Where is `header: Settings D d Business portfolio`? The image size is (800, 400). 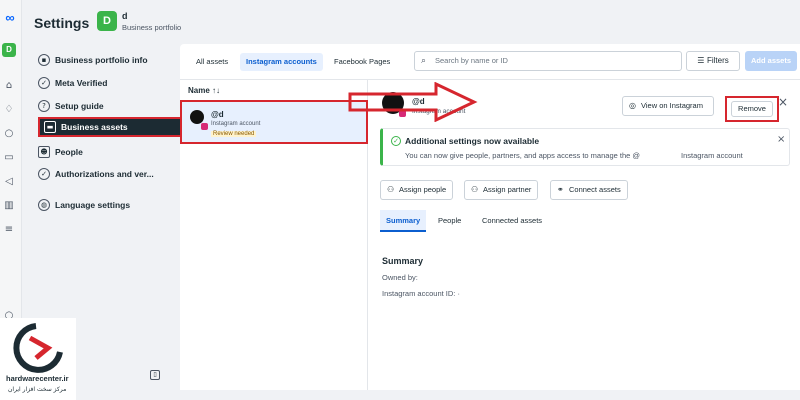
header: Settings D d Business portfolio is located at coordinates (411, 22).